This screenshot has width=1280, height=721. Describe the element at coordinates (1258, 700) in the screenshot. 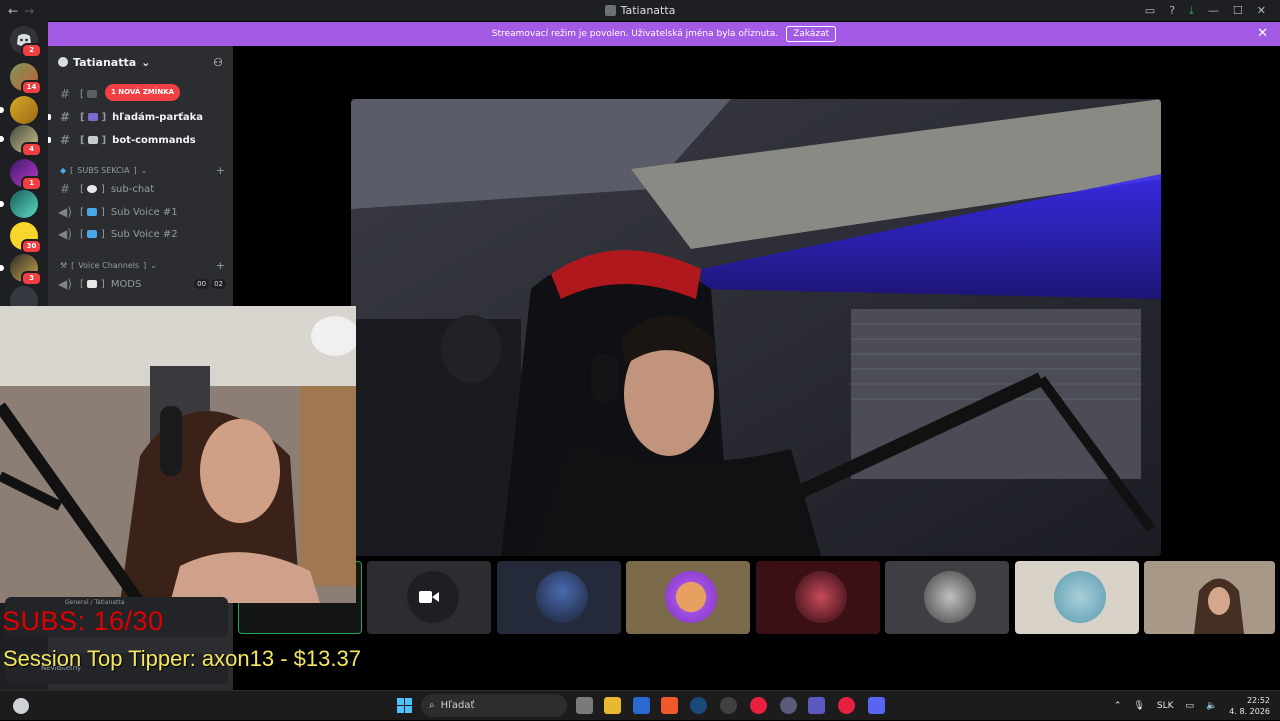

I see `clock-time: 22:52` at that location.